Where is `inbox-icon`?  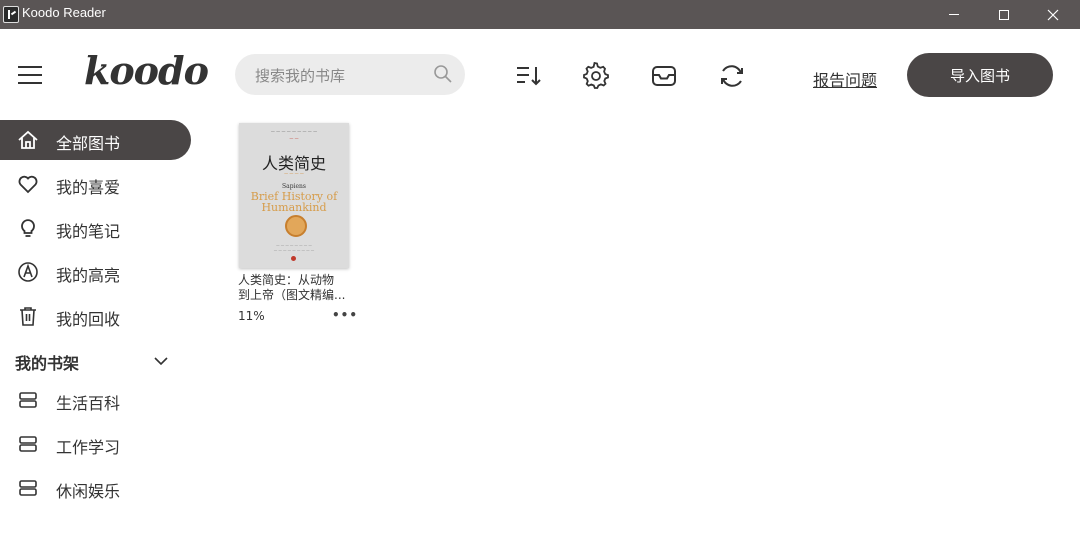
inbox-icon is located at coordinates (664, 76).